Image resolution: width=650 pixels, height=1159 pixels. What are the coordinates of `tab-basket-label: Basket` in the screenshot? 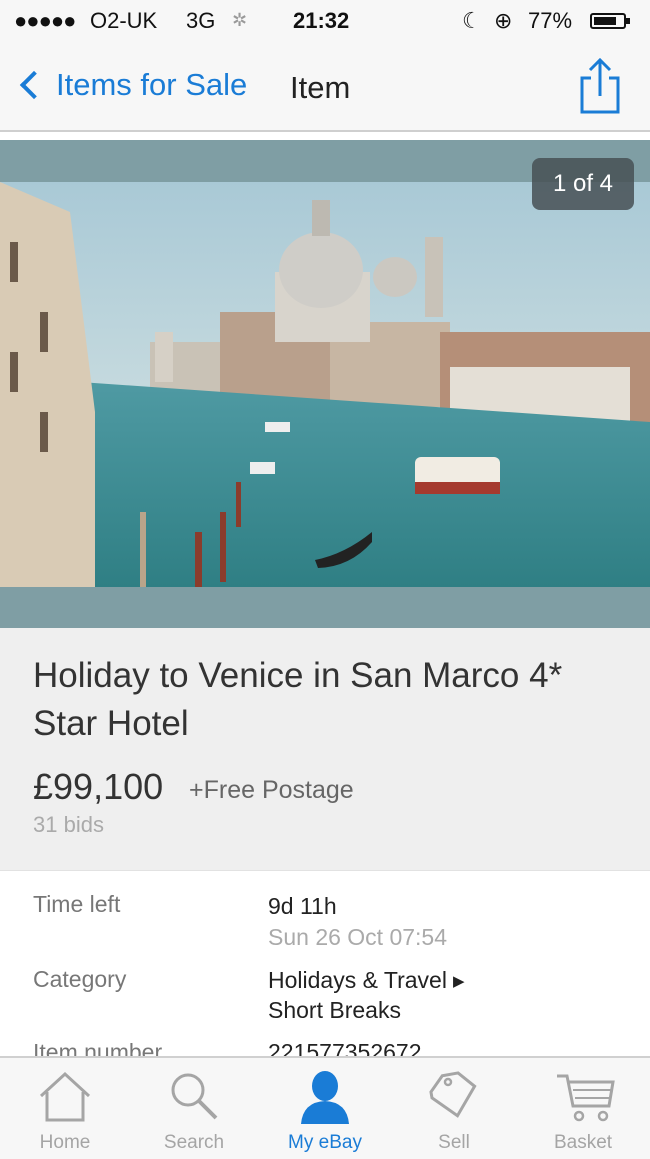 It's located at (583, 1142).